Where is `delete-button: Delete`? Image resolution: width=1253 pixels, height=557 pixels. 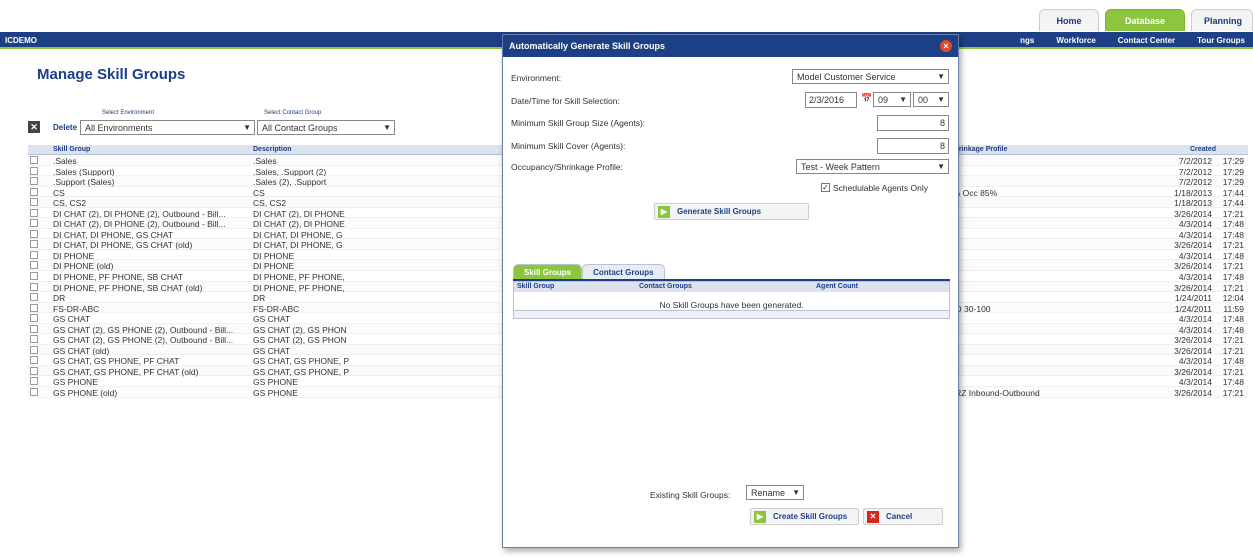 delete-button: Delete is located at coordinates (65, 127).